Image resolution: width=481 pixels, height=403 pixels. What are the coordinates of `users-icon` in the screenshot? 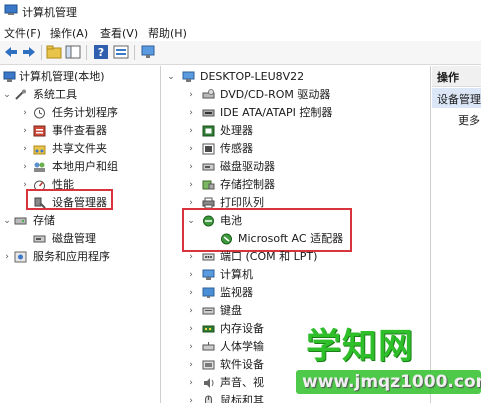 It's located at (39, 167).